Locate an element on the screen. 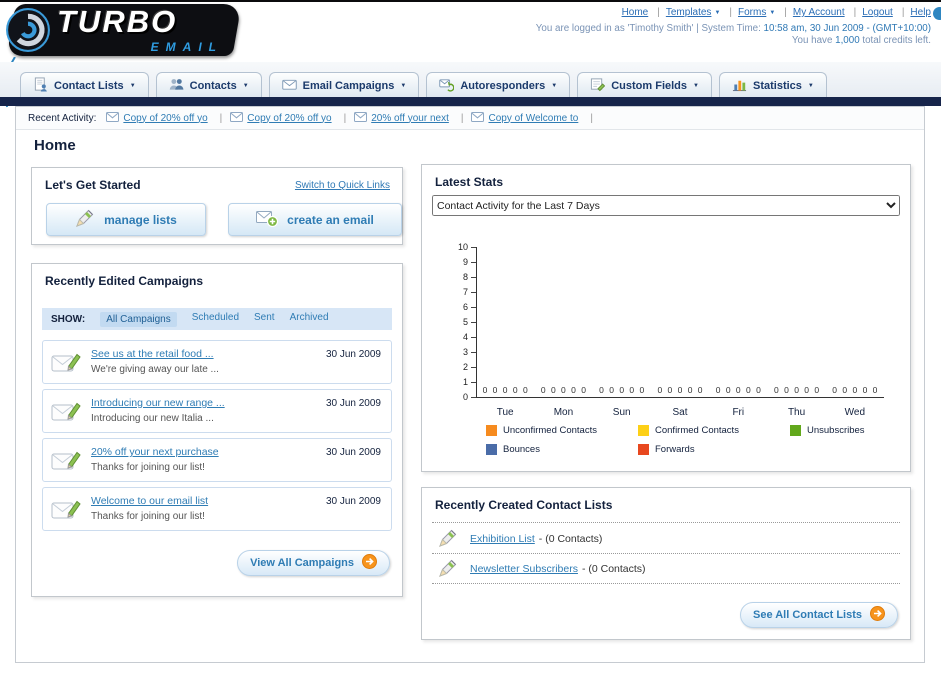  tab-custom-fields: Custom Fields ▼ is located at coordinates (644, 85).